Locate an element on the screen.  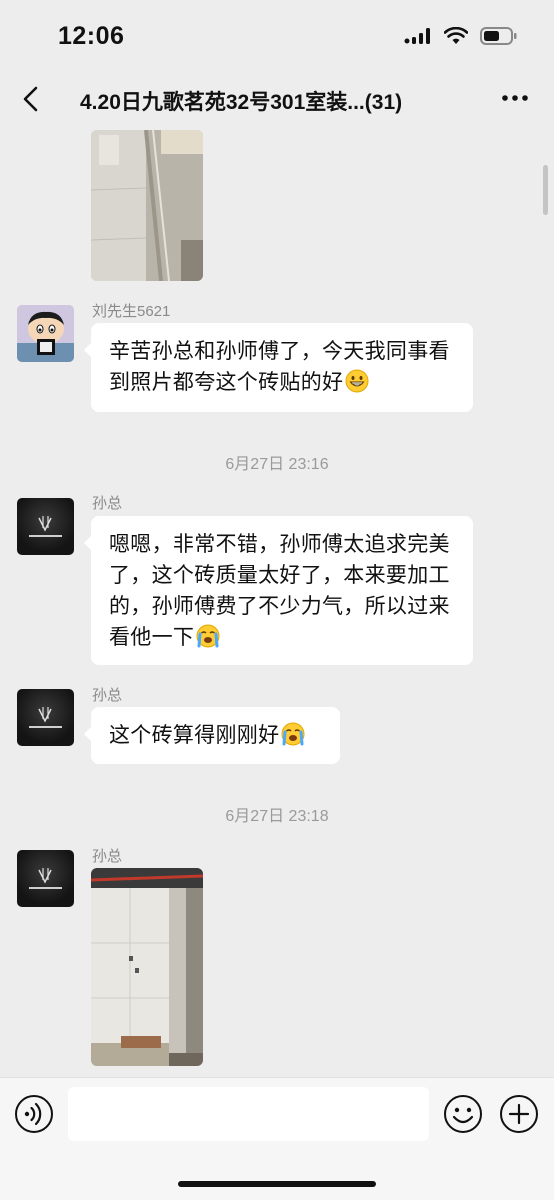
message-input is located at coordinates (248, 1114).